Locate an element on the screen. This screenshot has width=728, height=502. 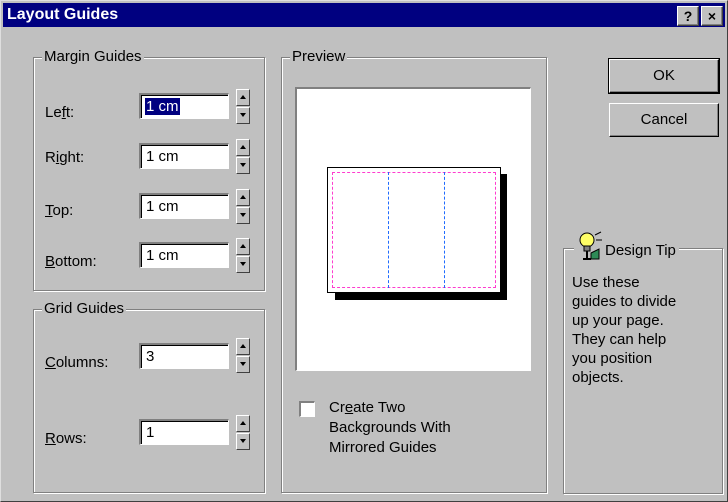
preview-page is located at coordinates (414, 230).